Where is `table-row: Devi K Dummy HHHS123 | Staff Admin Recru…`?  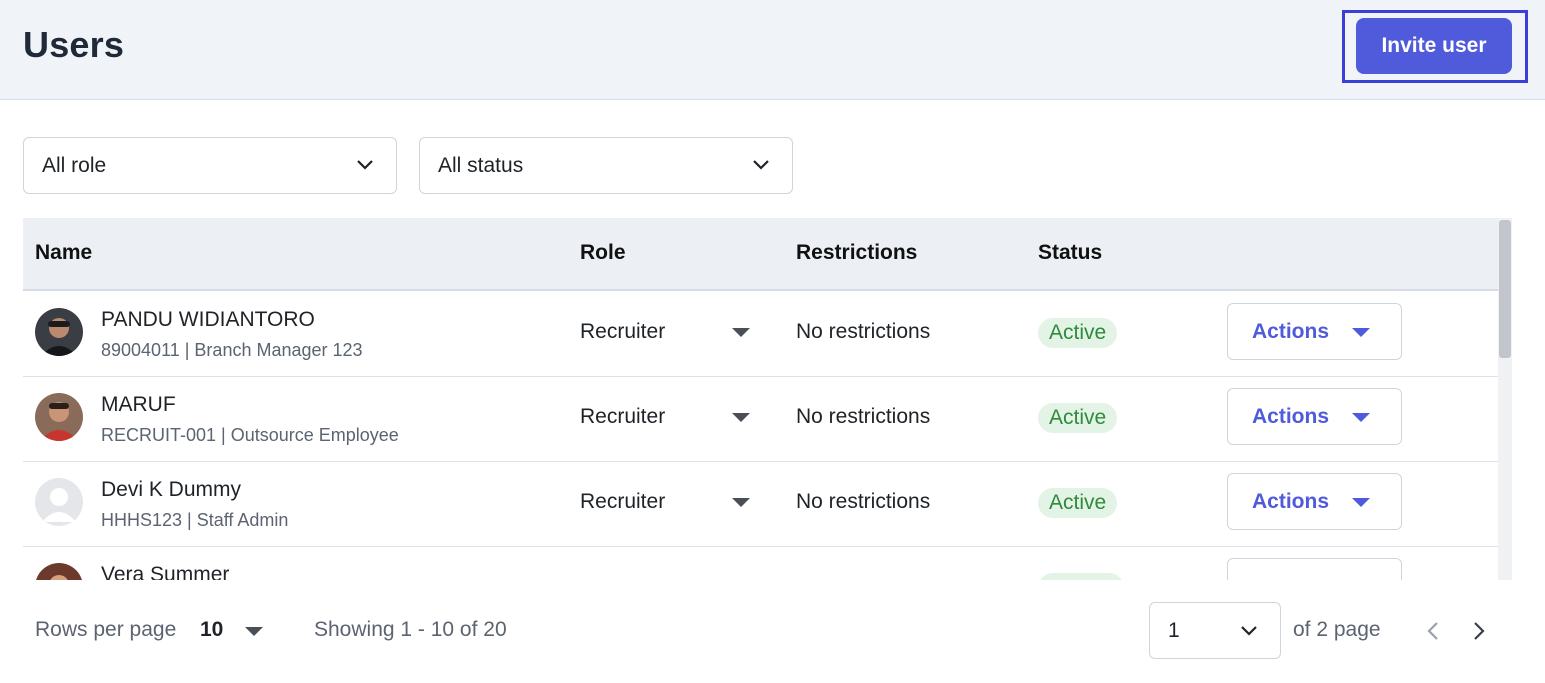
table-row: Devi K Dummy HHHS123 | Staff Admin Recru… is located at coordinates (760, 504).